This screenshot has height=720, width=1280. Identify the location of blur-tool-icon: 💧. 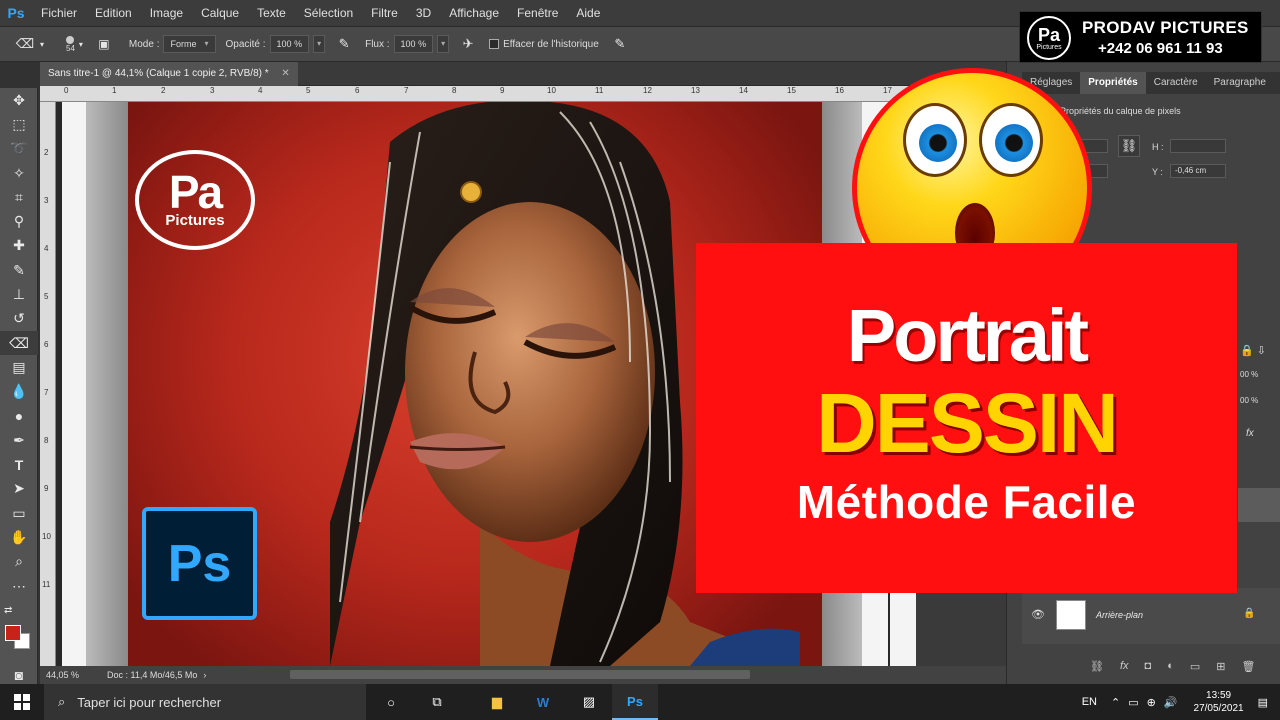
(19, 392).